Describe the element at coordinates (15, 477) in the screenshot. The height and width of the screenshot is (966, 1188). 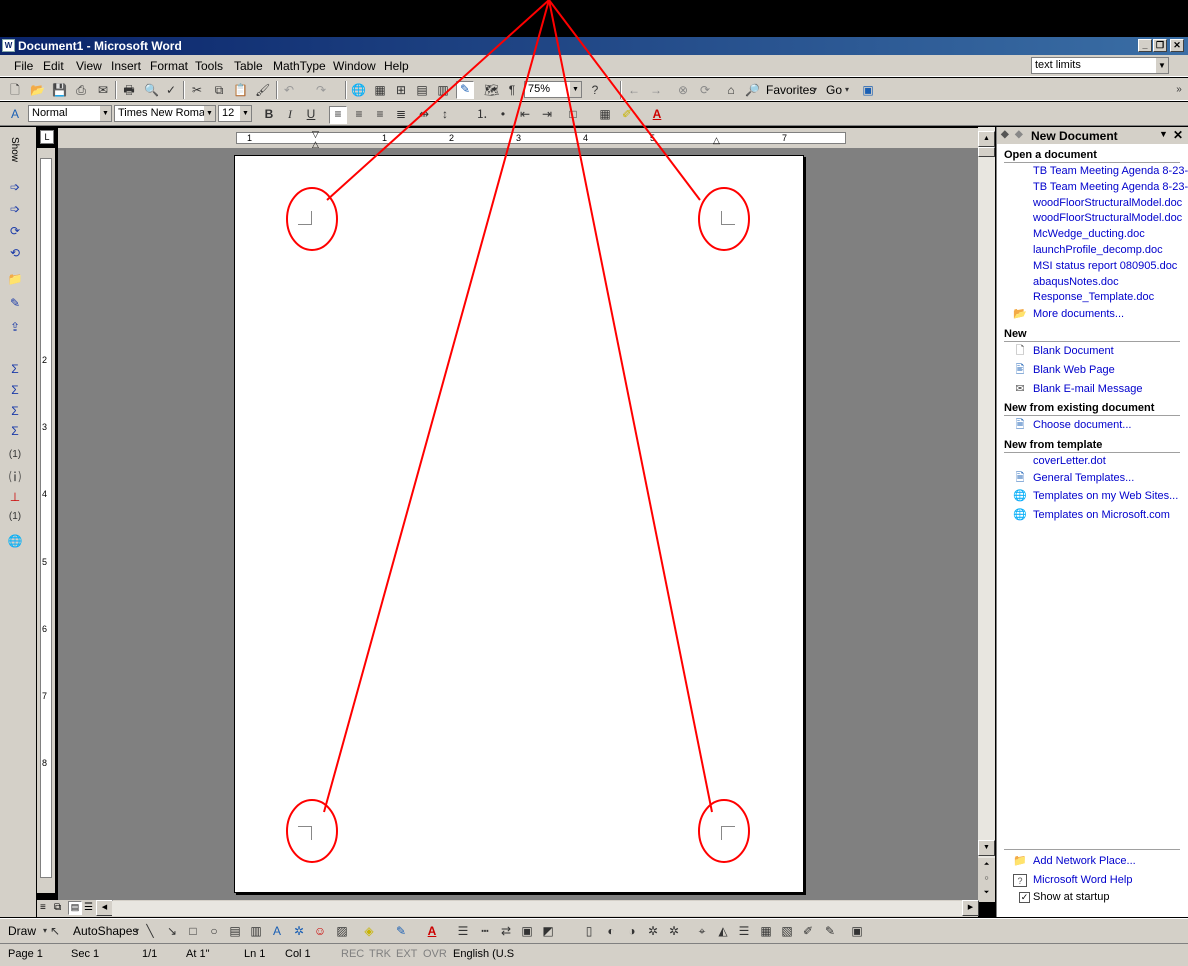
I see `equation-ref-icon: ⒤` at that location.